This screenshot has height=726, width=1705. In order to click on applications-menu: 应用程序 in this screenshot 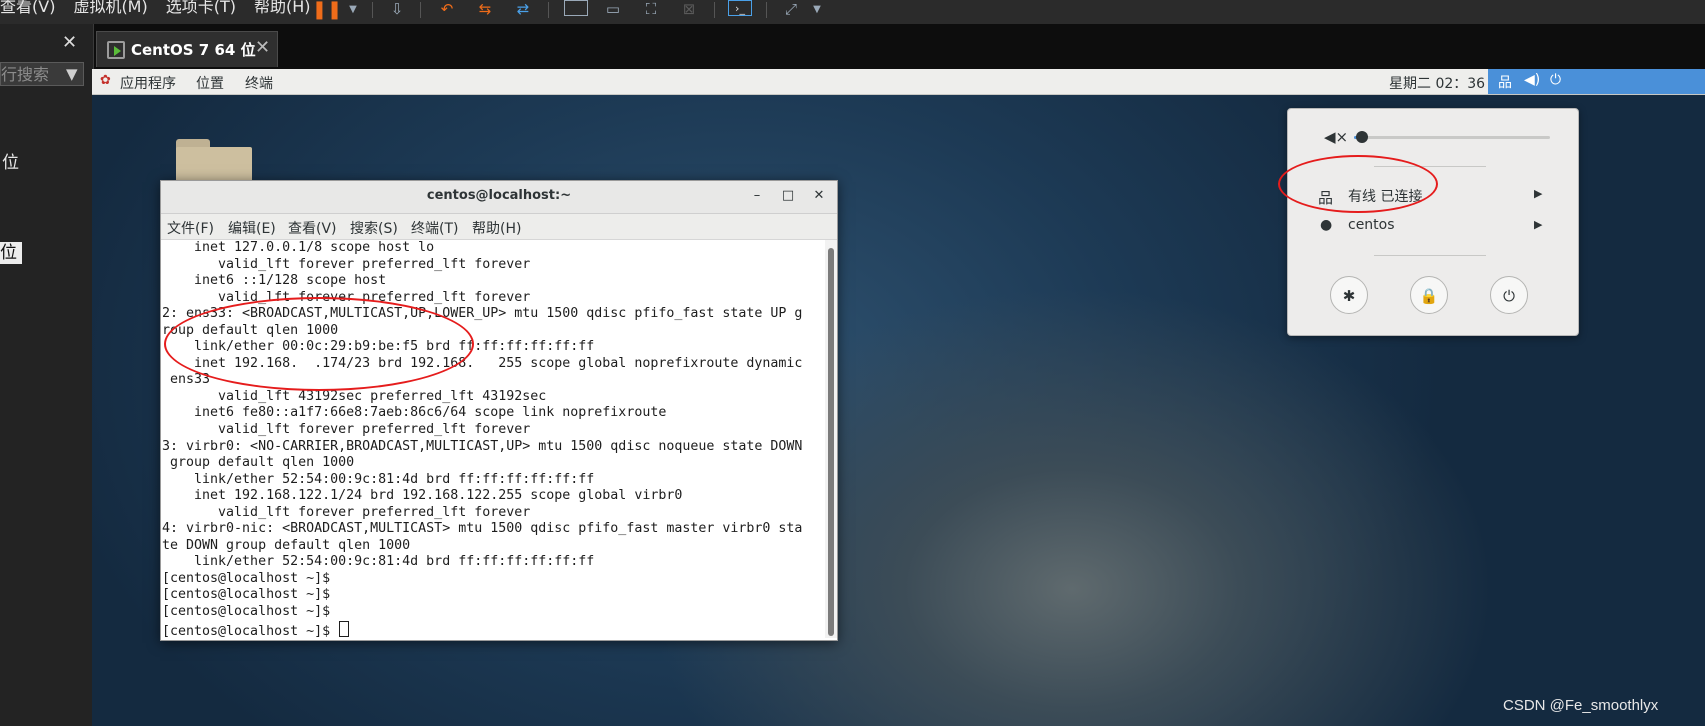, I will do `click(148, 83)`.